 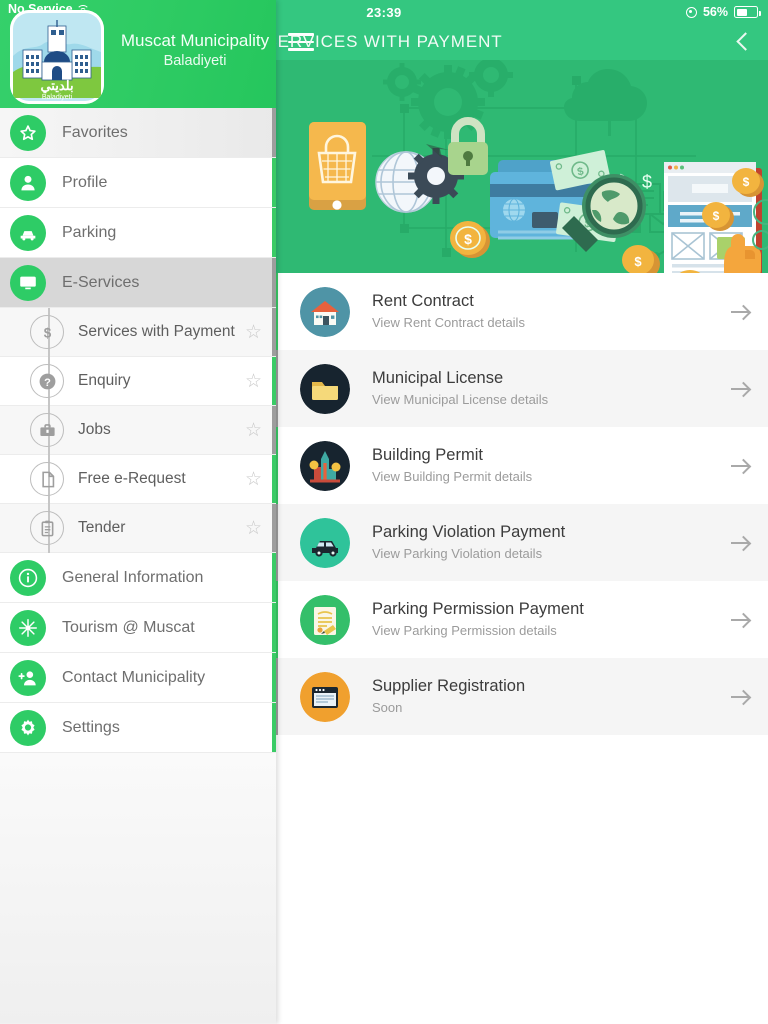 I want to click on tourism-icon, so click(x=28, y=627).